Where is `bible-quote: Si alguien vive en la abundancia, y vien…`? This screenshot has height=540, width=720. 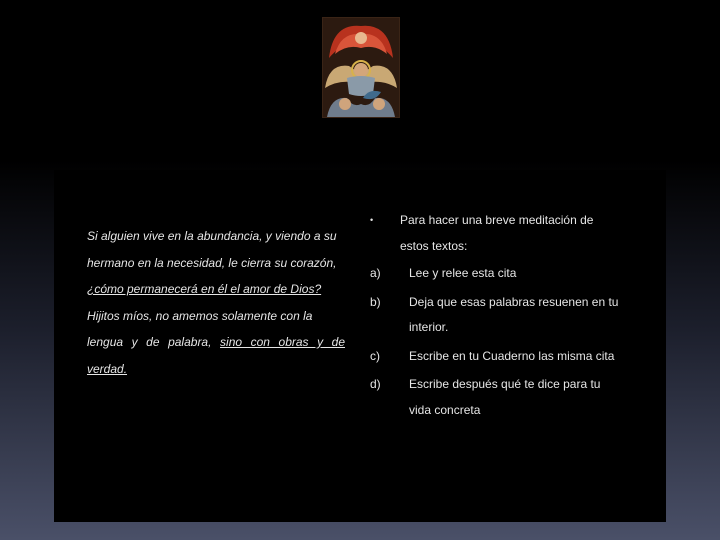
bible-quote: Si alguien vive en la abundancia, y vien… is located at coordinates (216, 302).